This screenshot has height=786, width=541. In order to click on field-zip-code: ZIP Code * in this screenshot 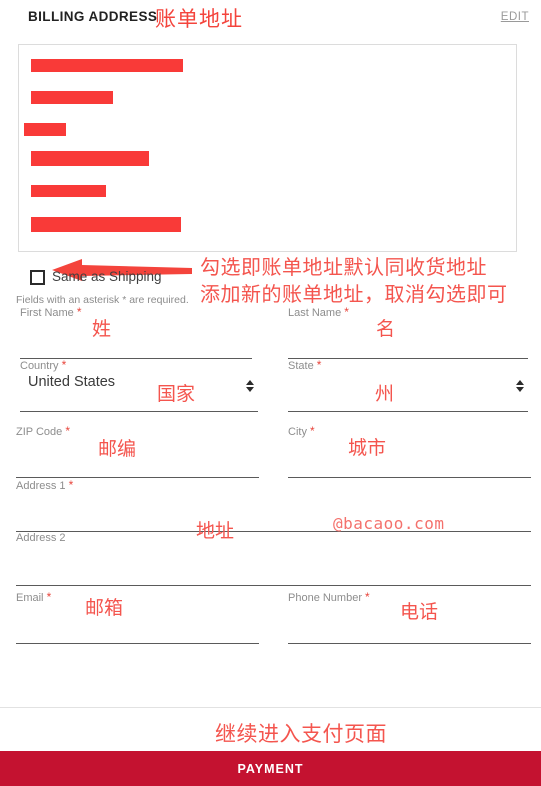, I will do `click(137, 451)`.